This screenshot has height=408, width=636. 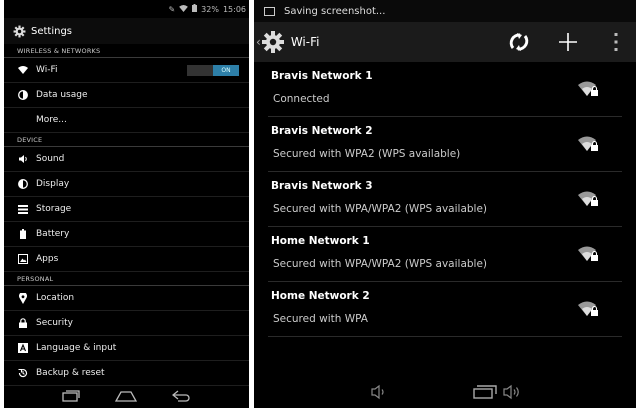 What do you see at coordinates (52, 31) in the screenshot?
I see `page-title: Settings` at bounding box center [52, 31].